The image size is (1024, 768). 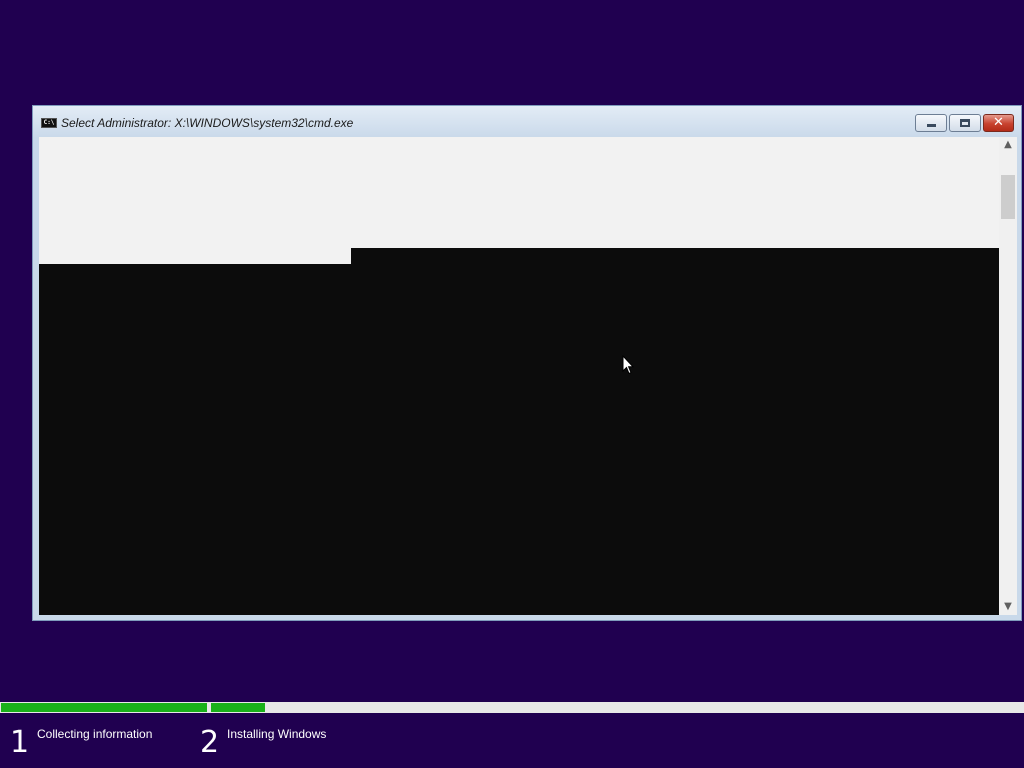 I want to click on close-icon: ✕, so click(x=998, y=122).